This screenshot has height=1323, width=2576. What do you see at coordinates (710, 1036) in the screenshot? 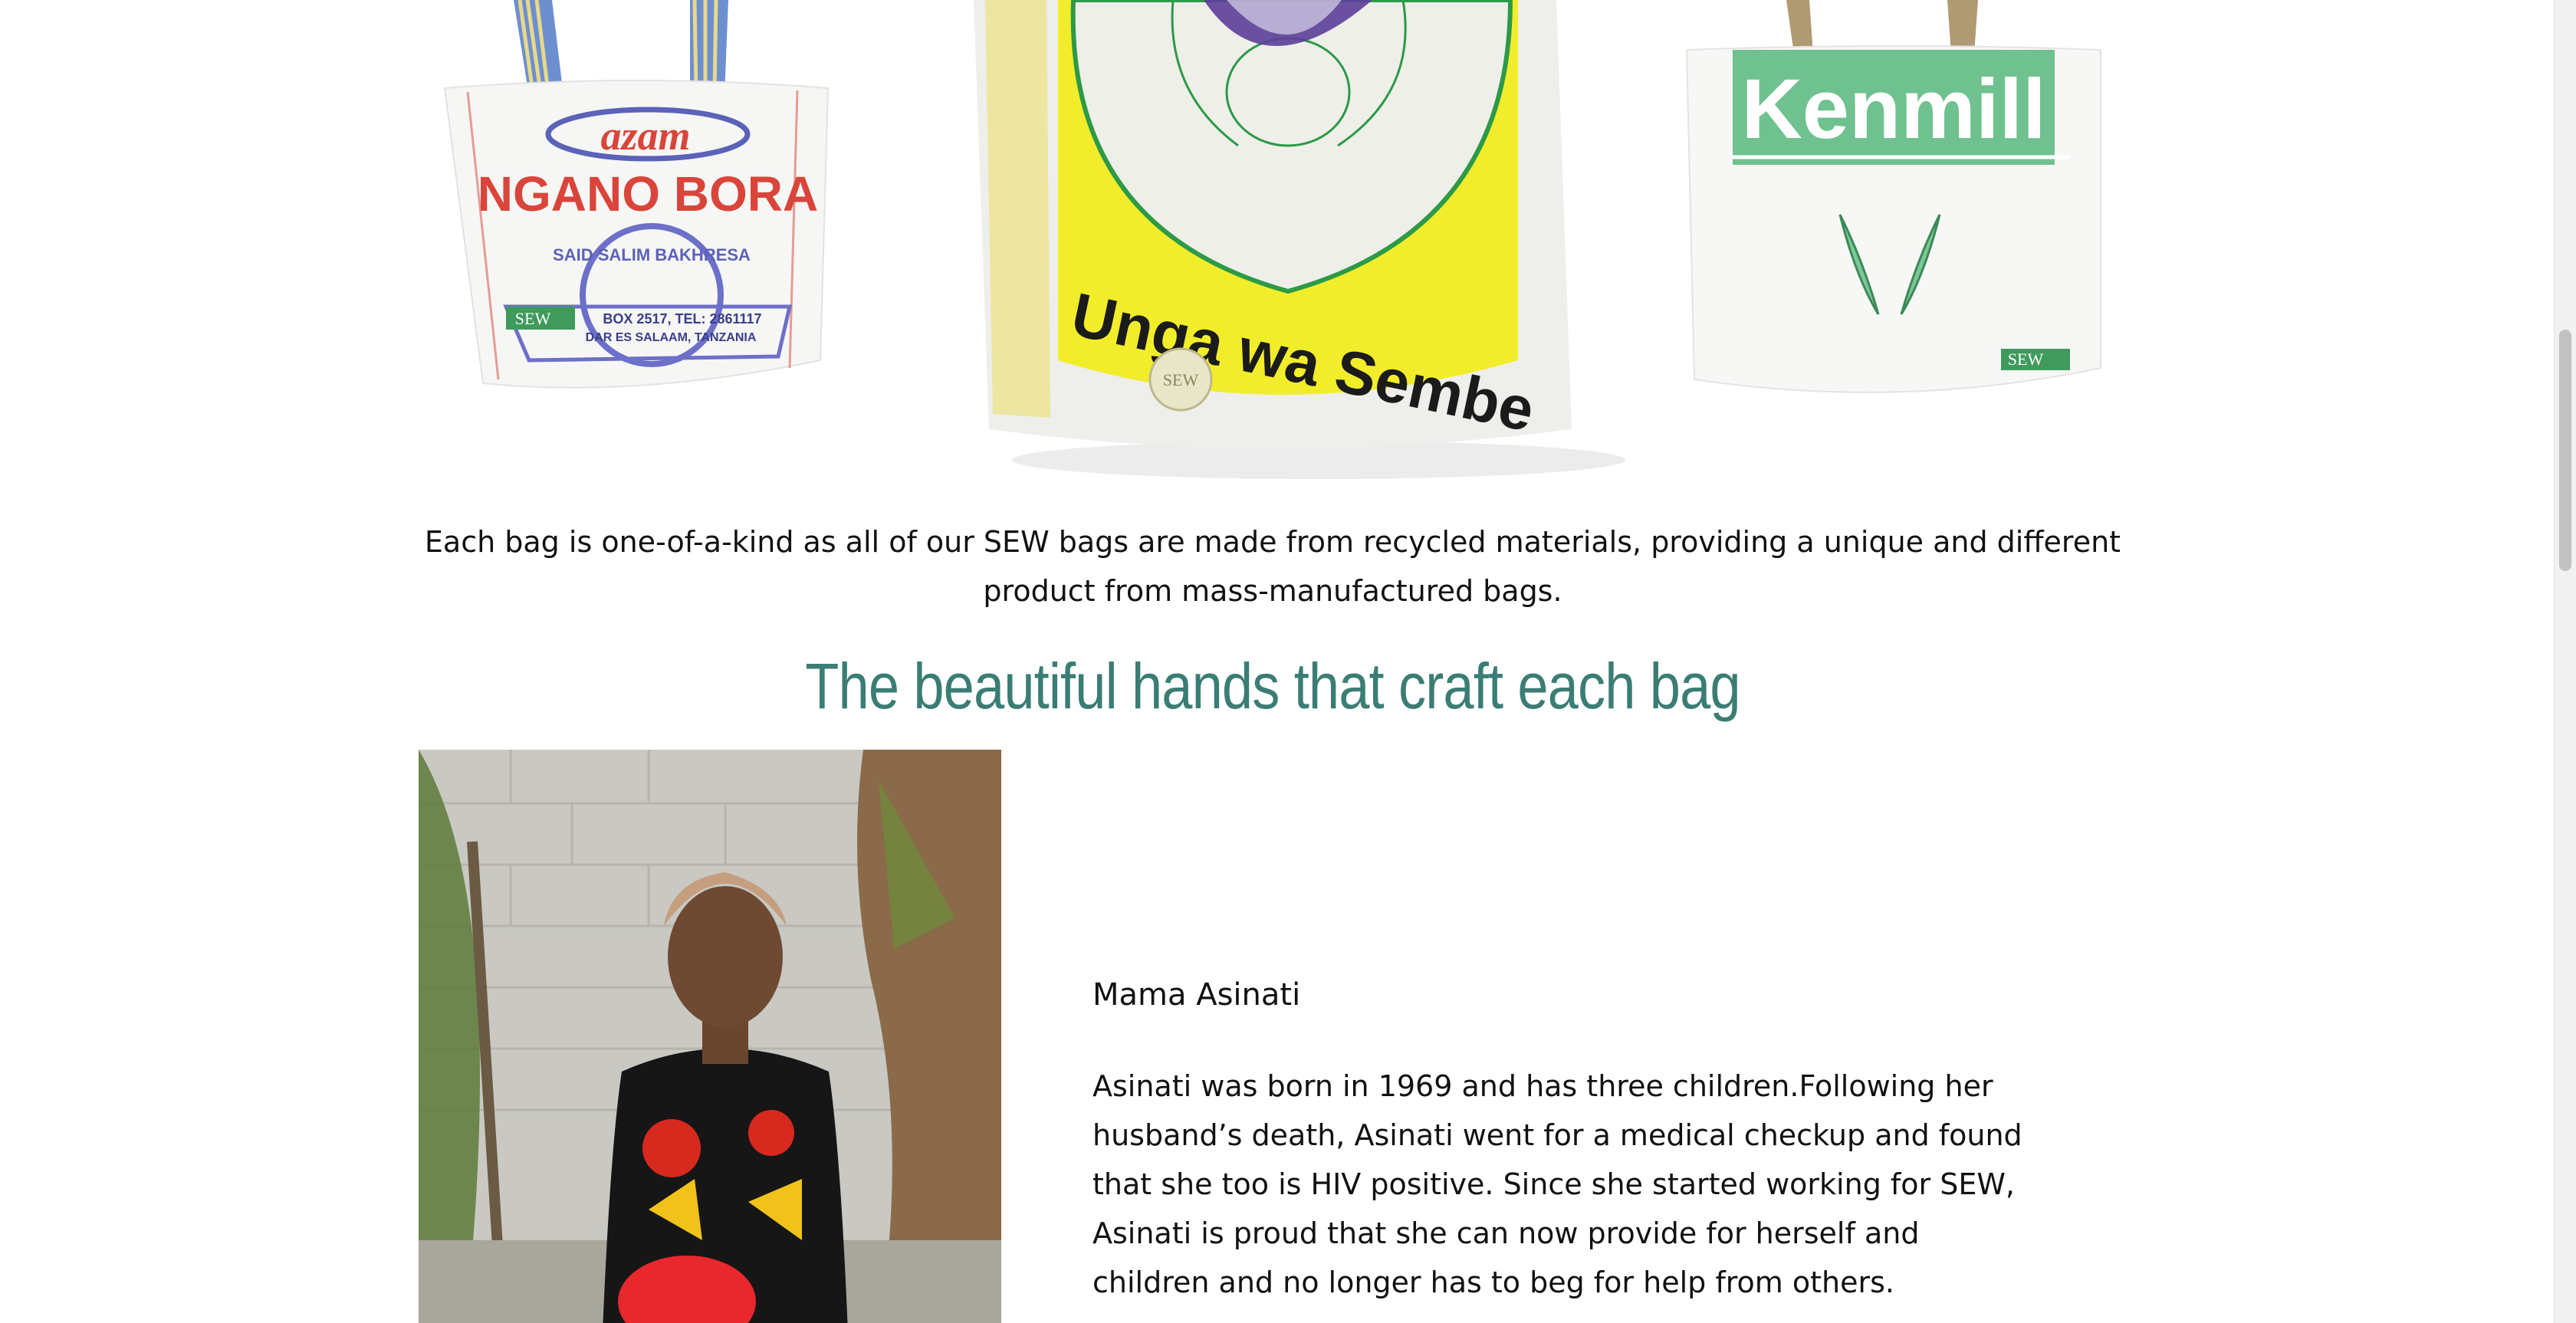
I see `artisan-photo` at bounding box center [710, 1036].